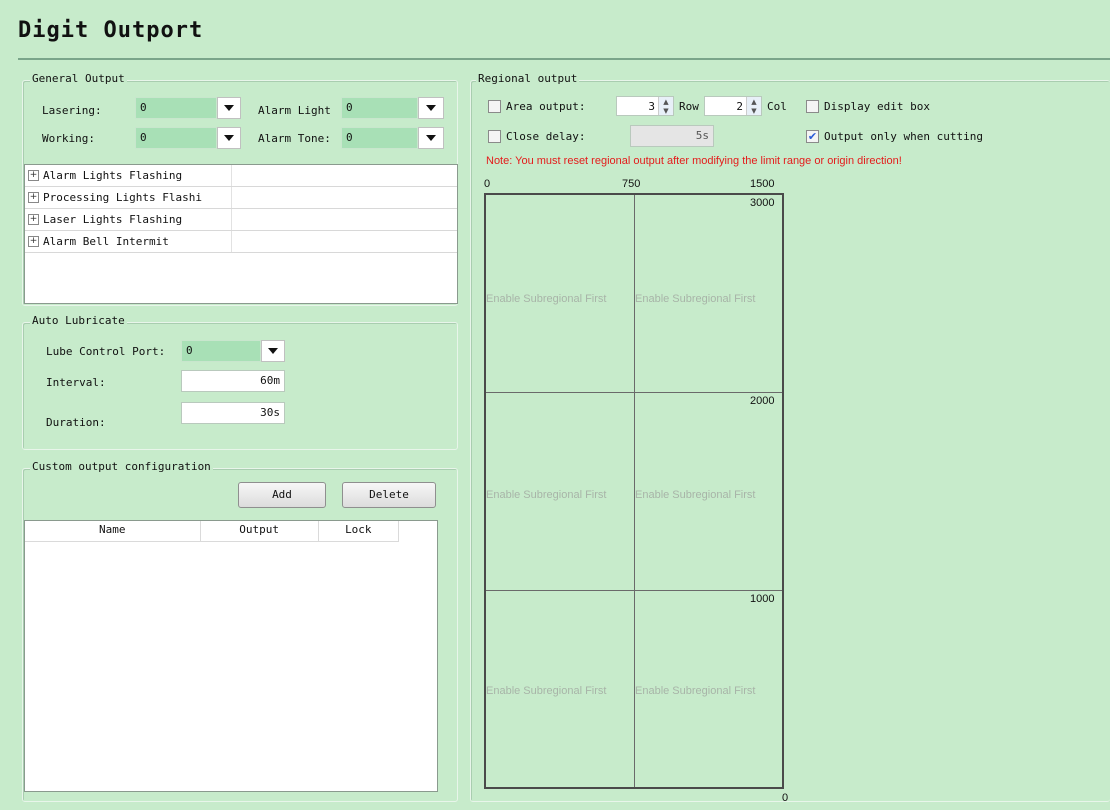 The width and height of the screenshot is (1110, 810). I want to click on display-edit-box-checkbox, so click(812, 106).